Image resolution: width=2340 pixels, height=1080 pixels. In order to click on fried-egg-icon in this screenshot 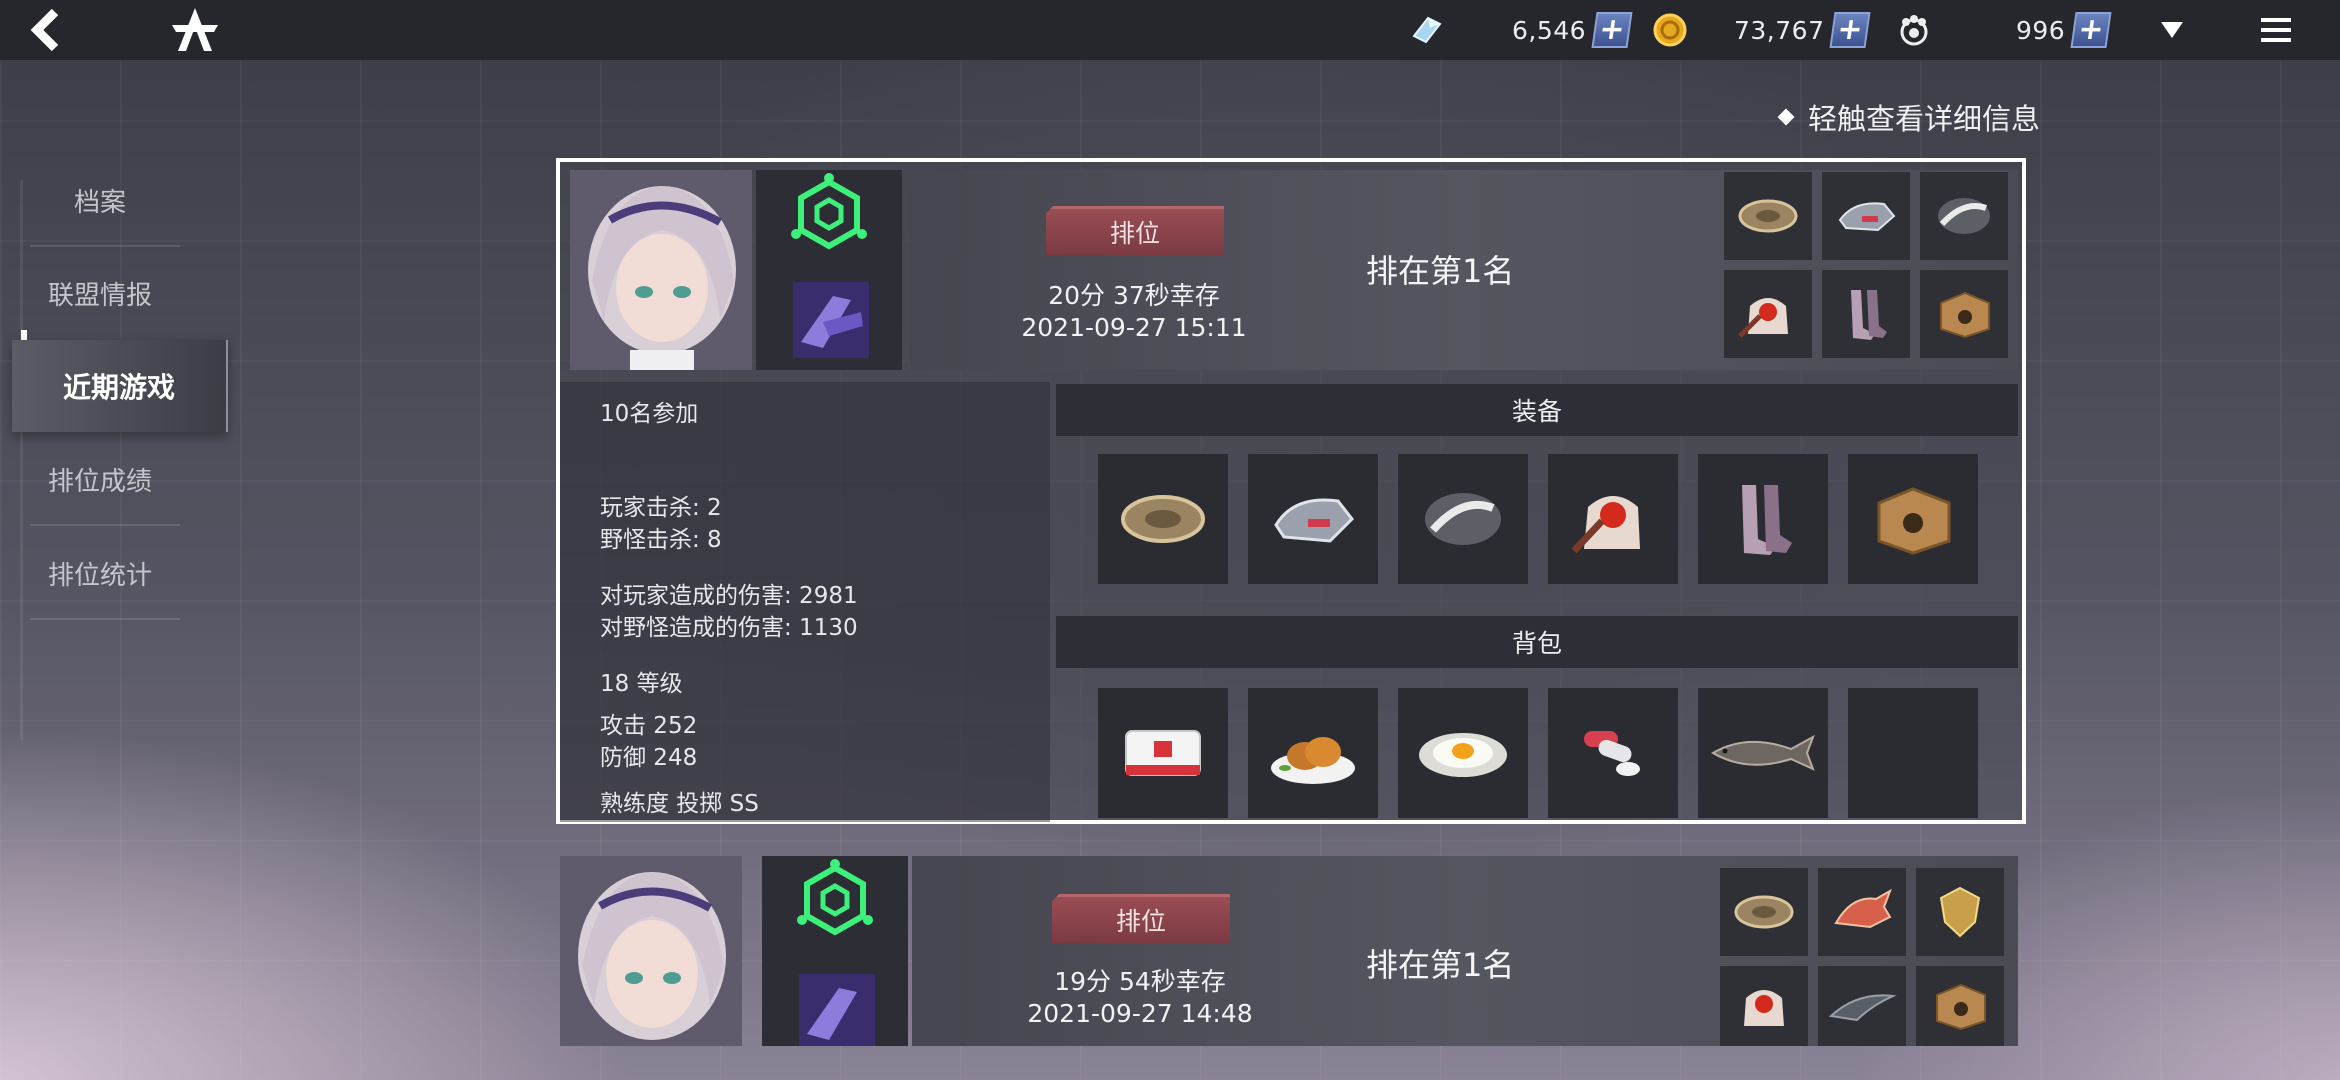, I will do `click(1463, 755)`.